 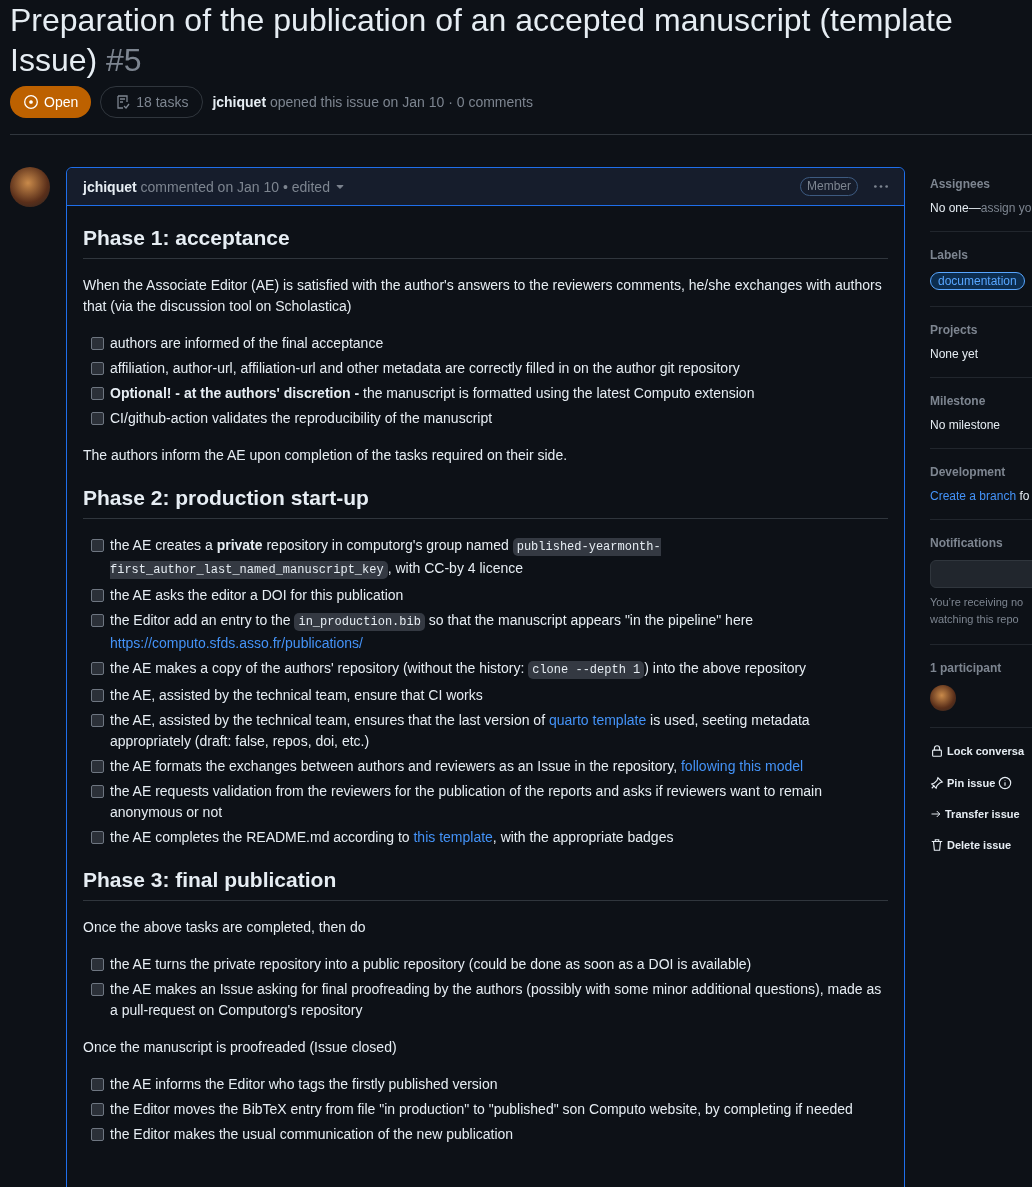 I want to click on task-text: the AE turns the private repository into a public repository (could be done as soon as a DOI is available), so click(x=431, y=964).